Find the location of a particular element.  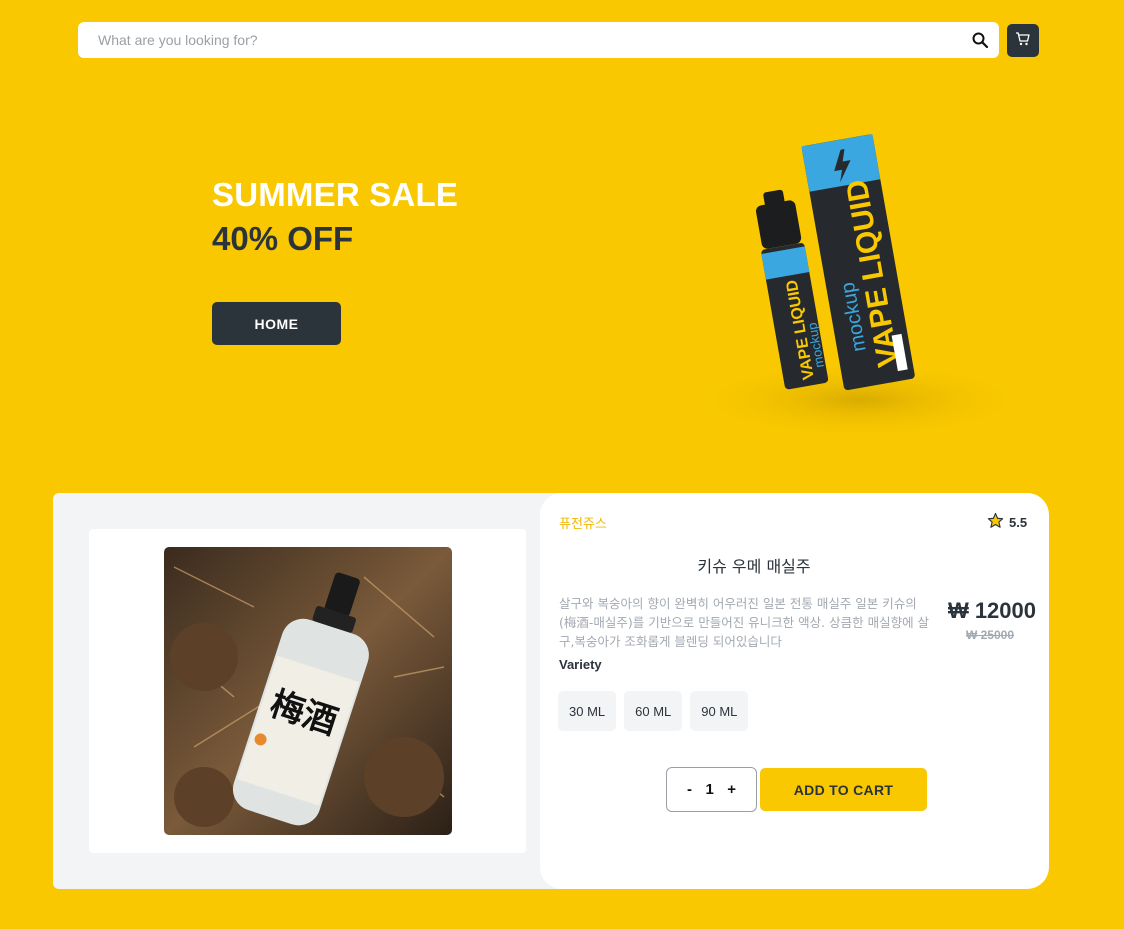

quantity-stepper: - 1 + is located at coordinates (711, 789).